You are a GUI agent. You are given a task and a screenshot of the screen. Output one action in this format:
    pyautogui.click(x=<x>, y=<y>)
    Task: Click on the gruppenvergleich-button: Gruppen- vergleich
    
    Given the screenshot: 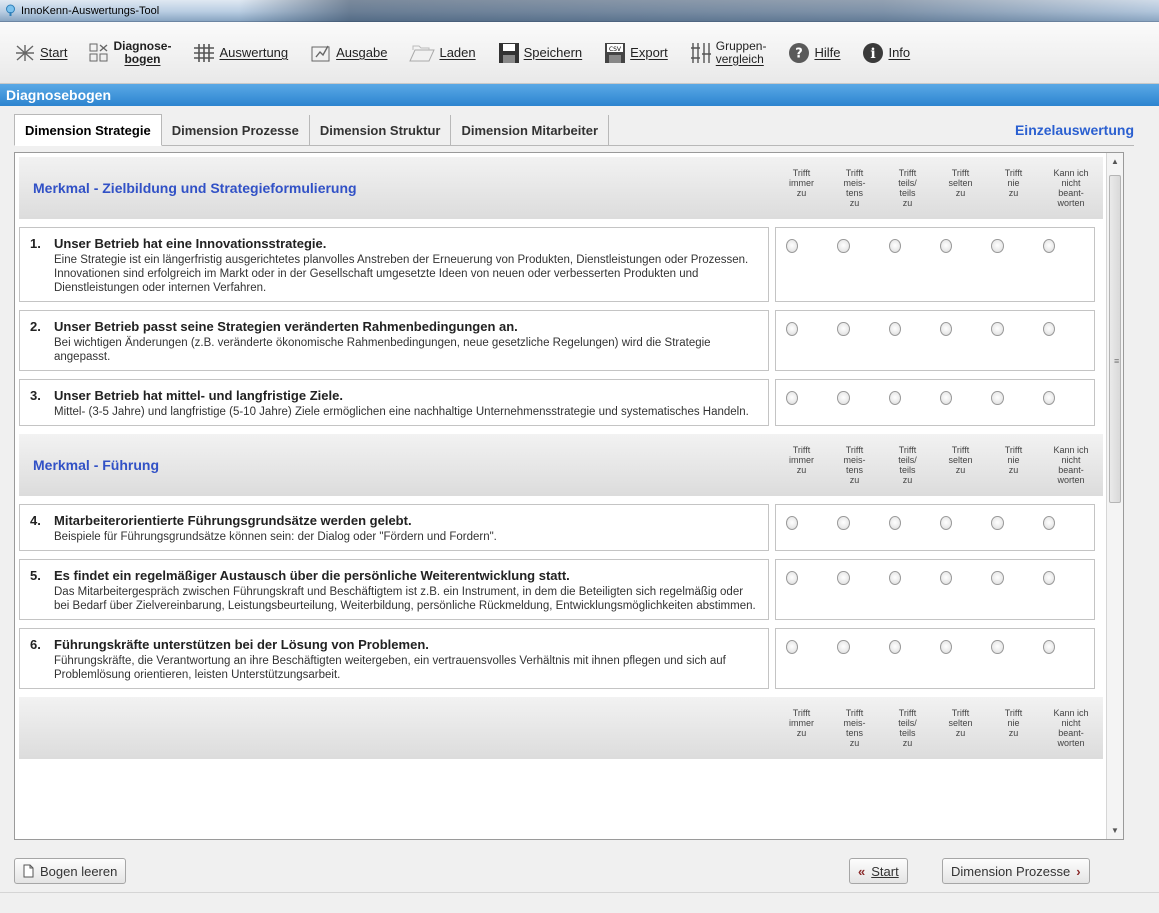 What is the action you would take?
    pyautogui.click(x=728, y=53)
    